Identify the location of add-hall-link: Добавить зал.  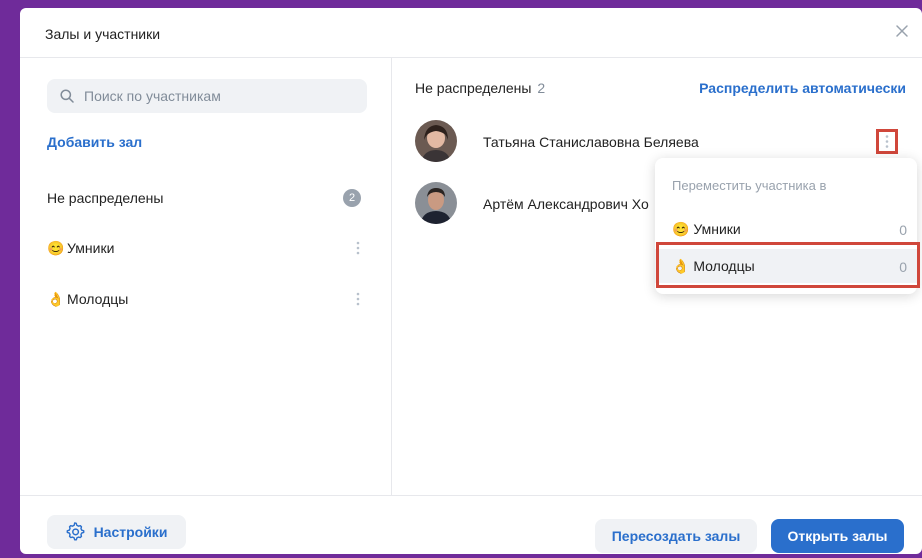
(94, 142).